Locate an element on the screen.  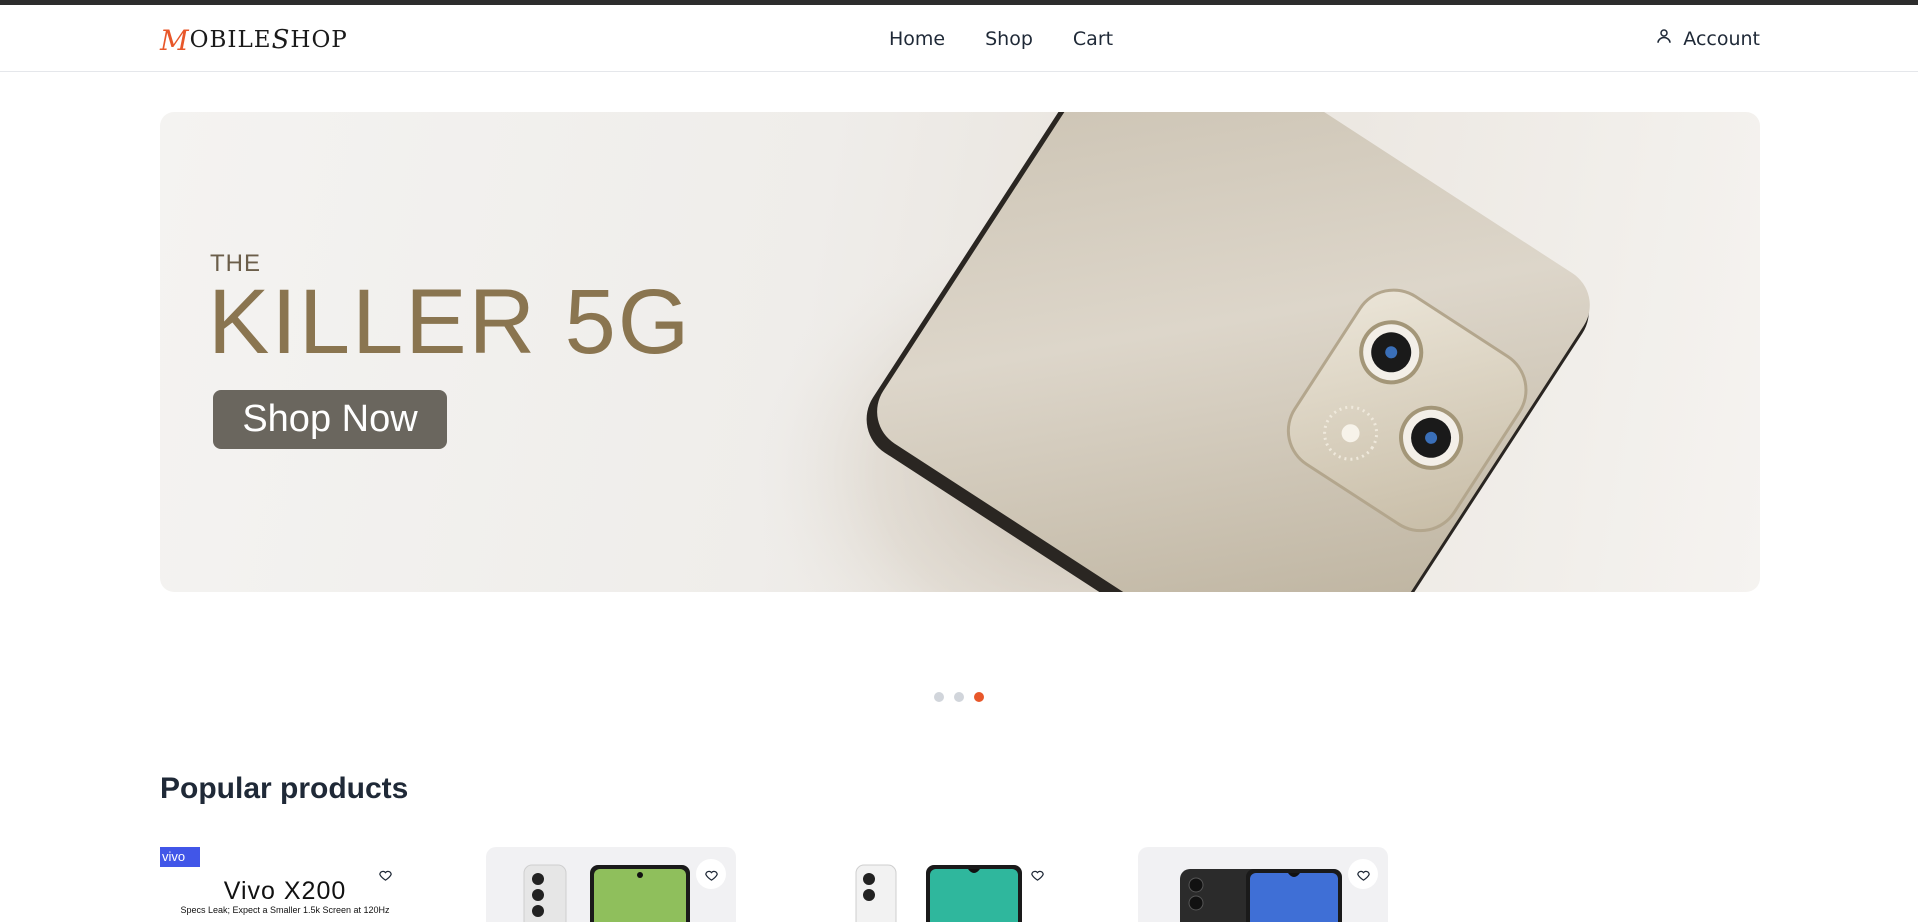
nav-shop: Shop is located at coordinates (1009, 39).